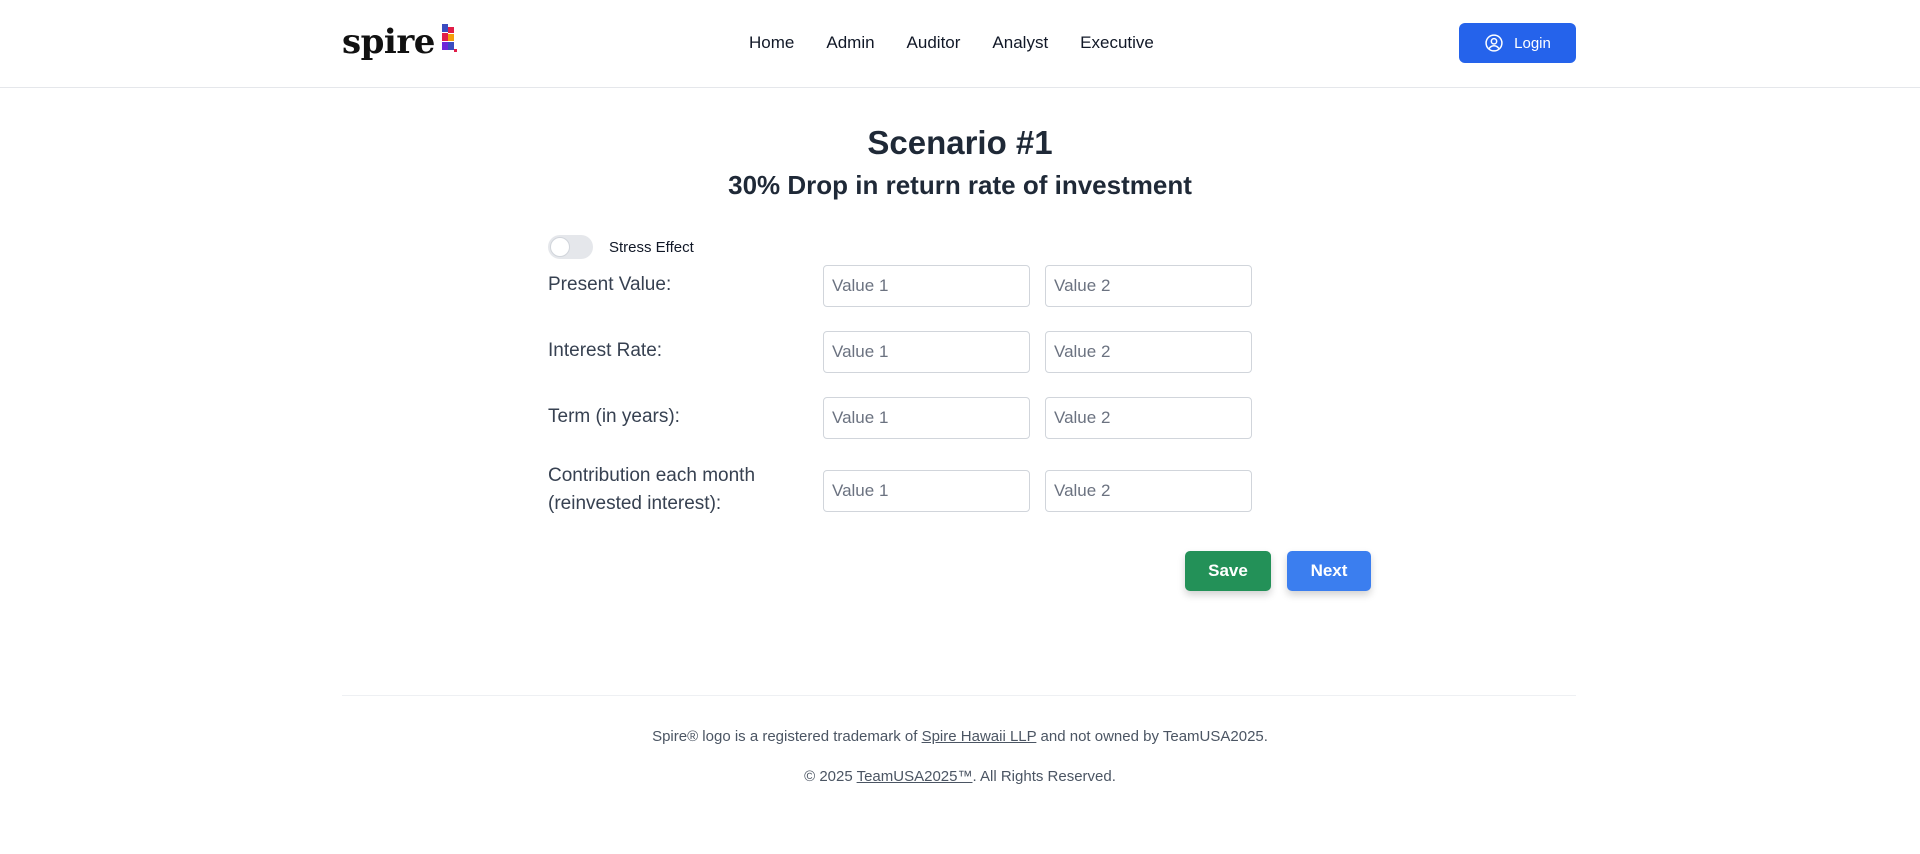  What do you see at coordinates (652, 475) in the screenshot?
I see `contribution-label-line1: Contribution each month` at bounding box center [652, 475].